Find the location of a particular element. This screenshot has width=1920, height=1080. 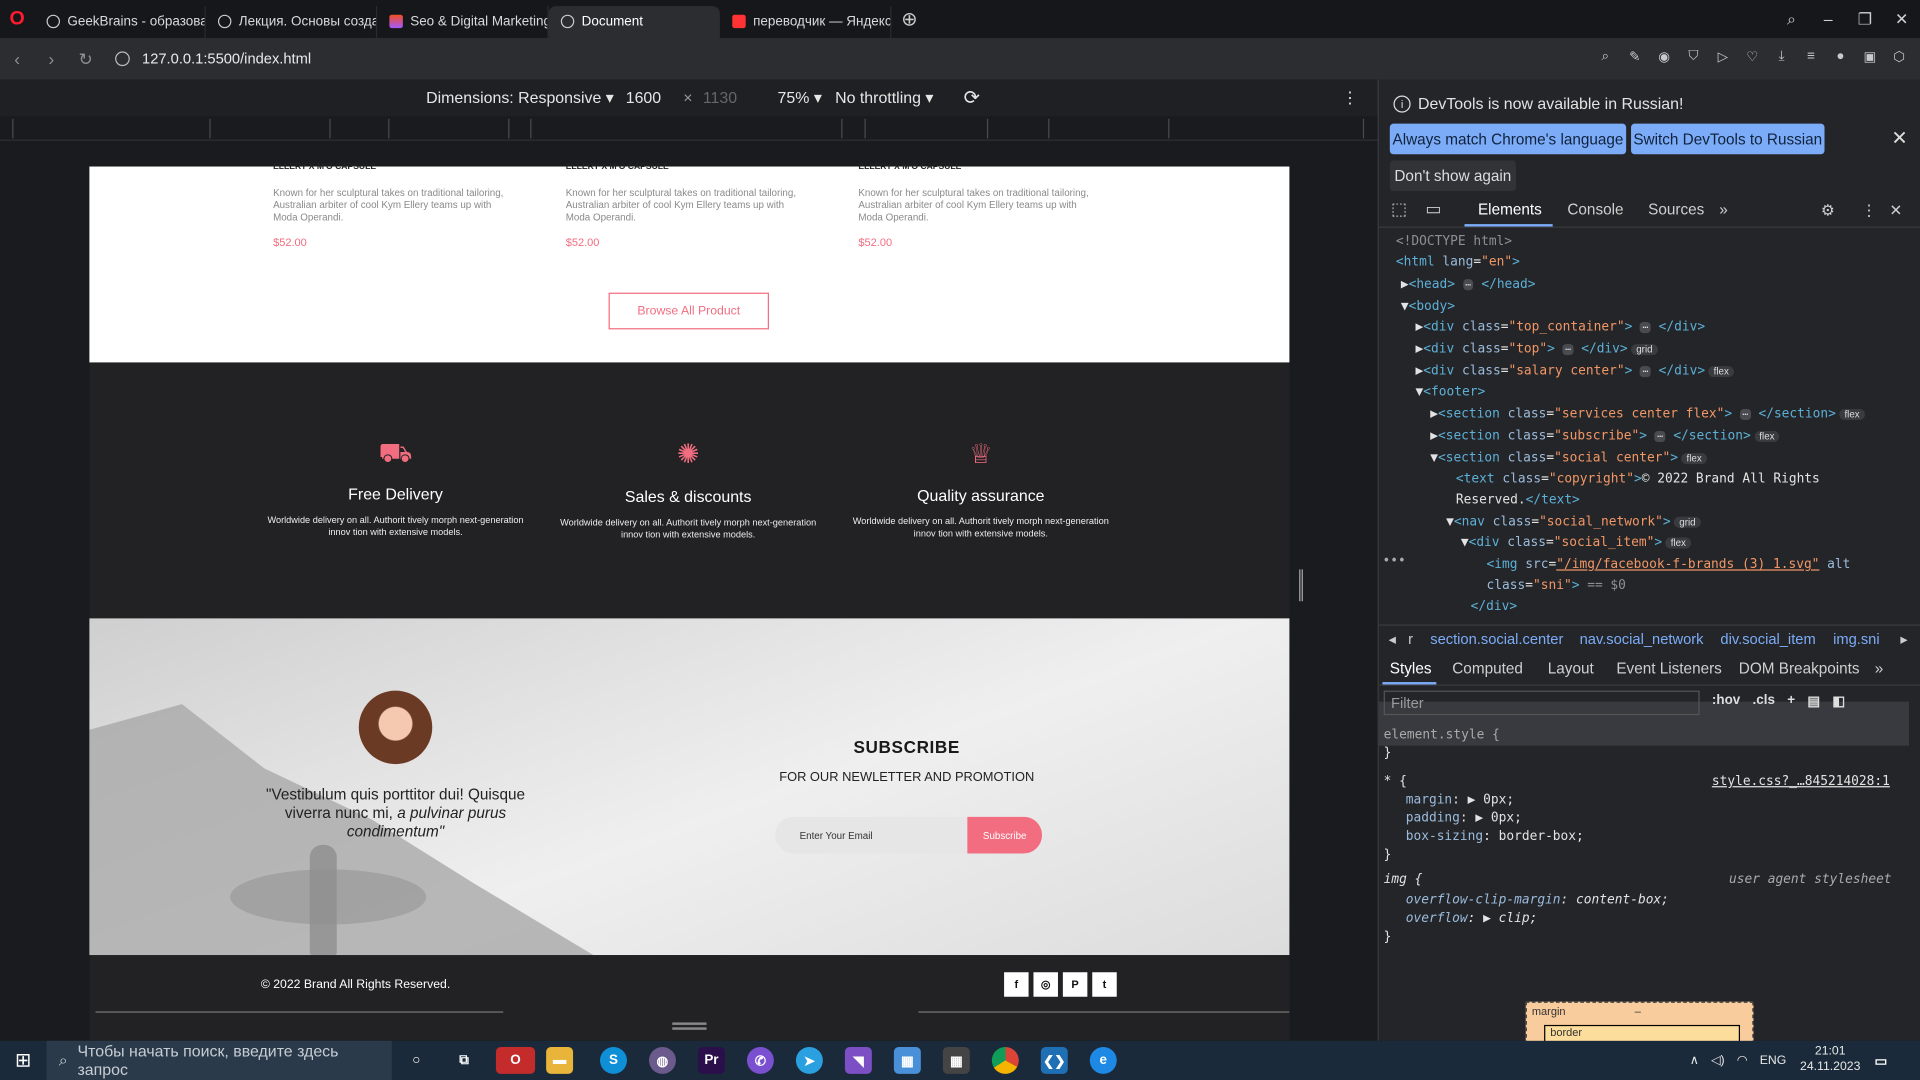

explorer-icon: ▬ is located at coordinates (560, 1060).